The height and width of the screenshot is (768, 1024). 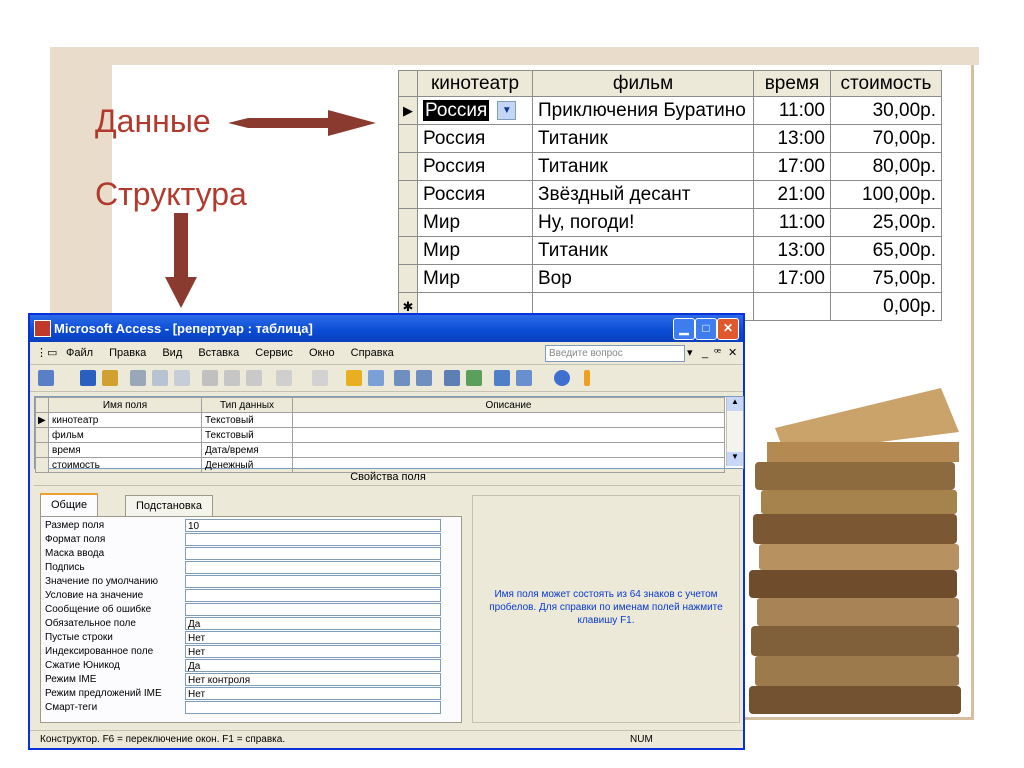 I want to click on column-header: кинотеатр, so click(x=475, y=83).